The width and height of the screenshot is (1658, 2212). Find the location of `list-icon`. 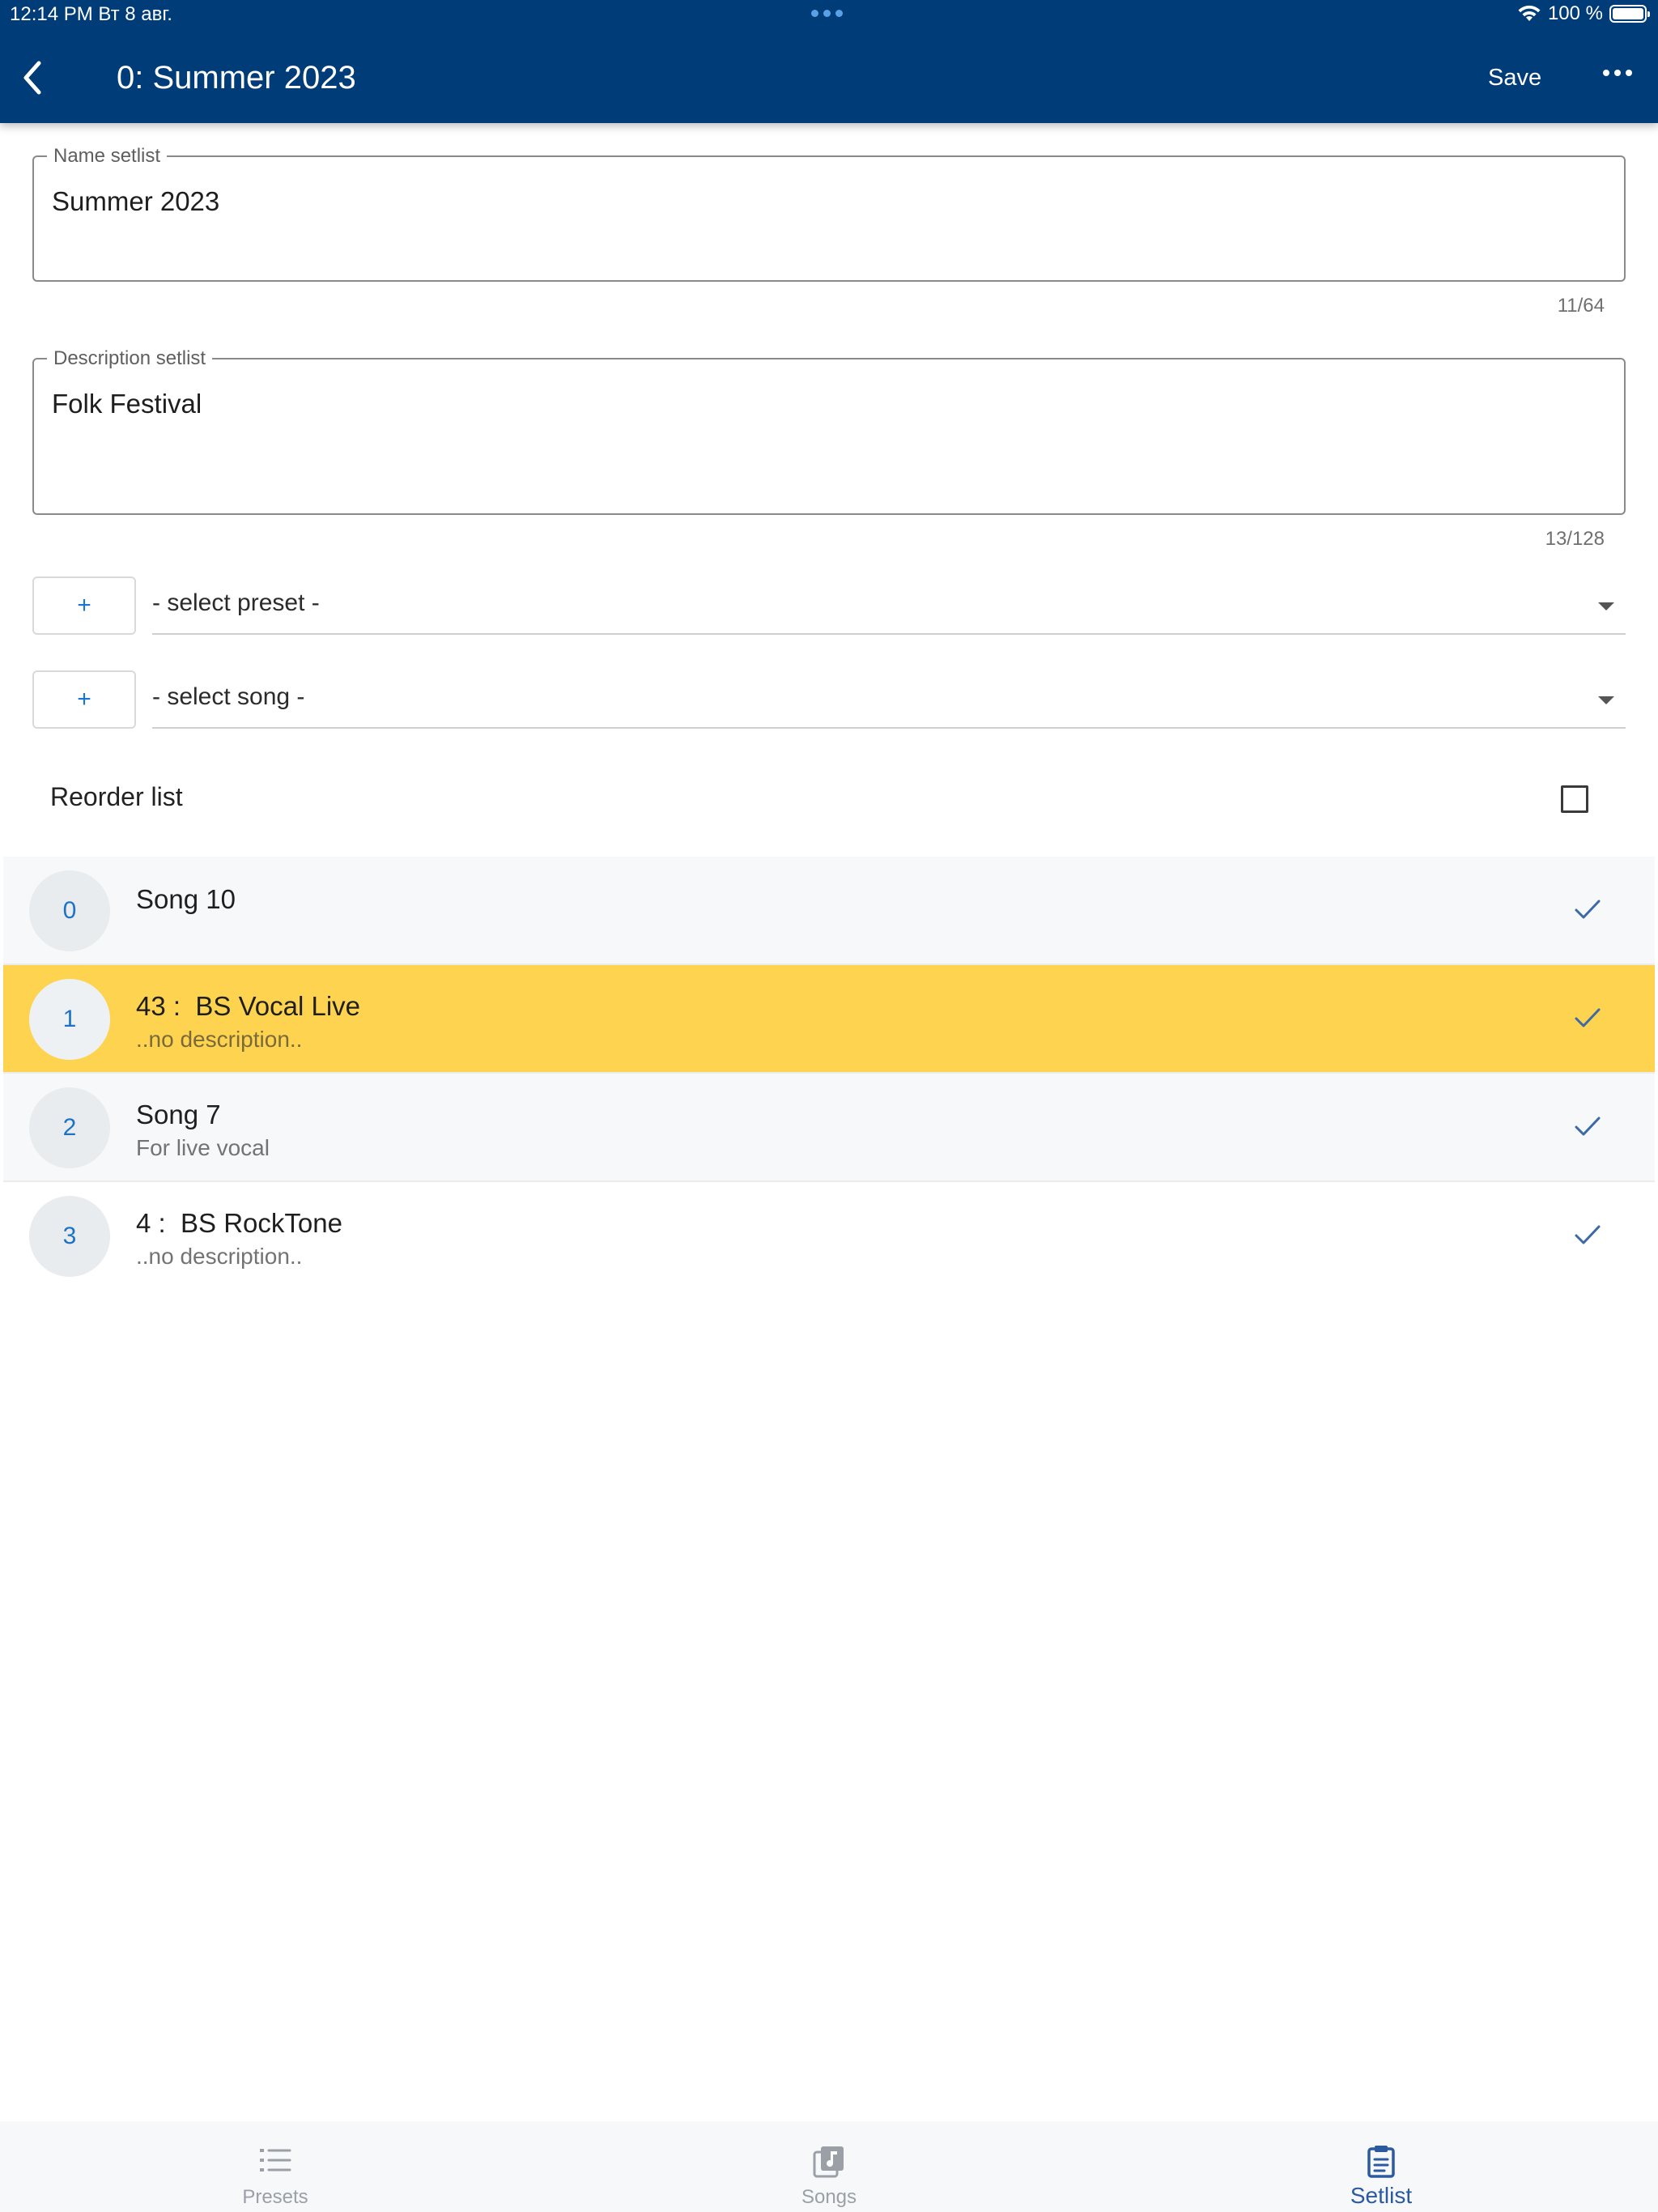

list-icon is located at coordinates (275, 2161).